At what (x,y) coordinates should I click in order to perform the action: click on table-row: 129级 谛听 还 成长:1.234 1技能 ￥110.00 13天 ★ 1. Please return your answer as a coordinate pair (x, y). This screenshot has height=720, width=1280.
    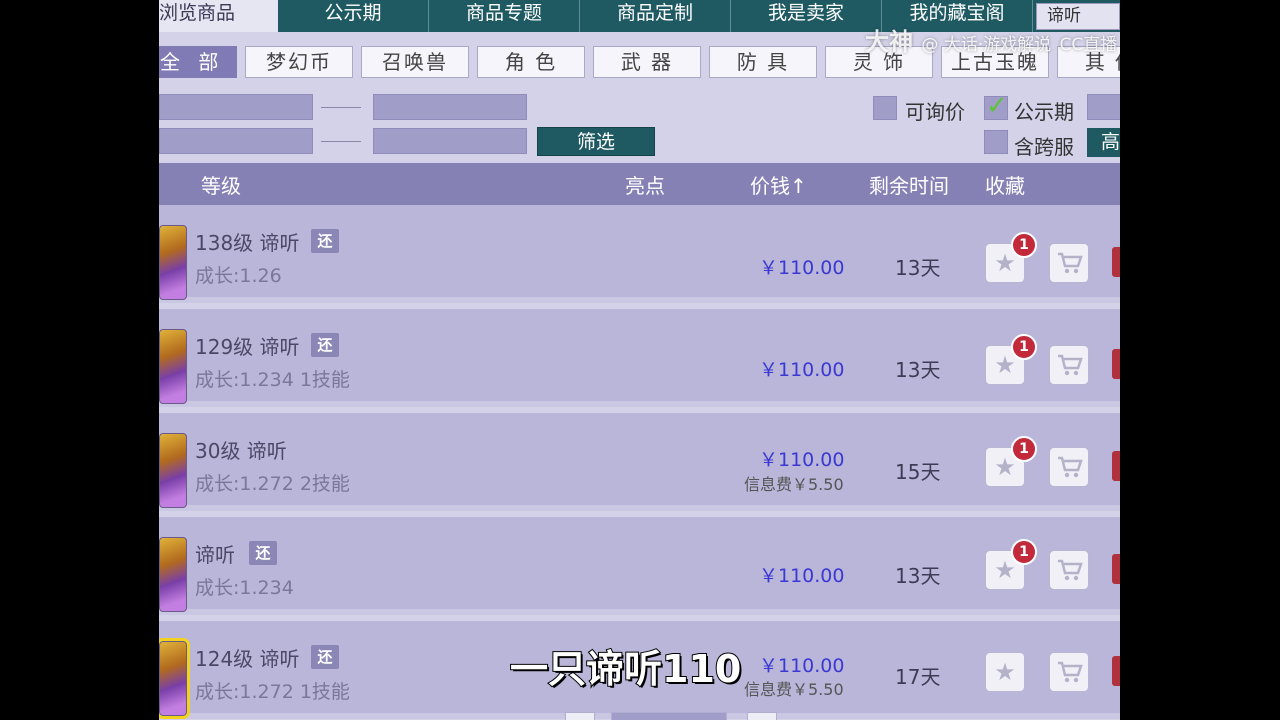
    Looking at the image, I should click on (639, 358).